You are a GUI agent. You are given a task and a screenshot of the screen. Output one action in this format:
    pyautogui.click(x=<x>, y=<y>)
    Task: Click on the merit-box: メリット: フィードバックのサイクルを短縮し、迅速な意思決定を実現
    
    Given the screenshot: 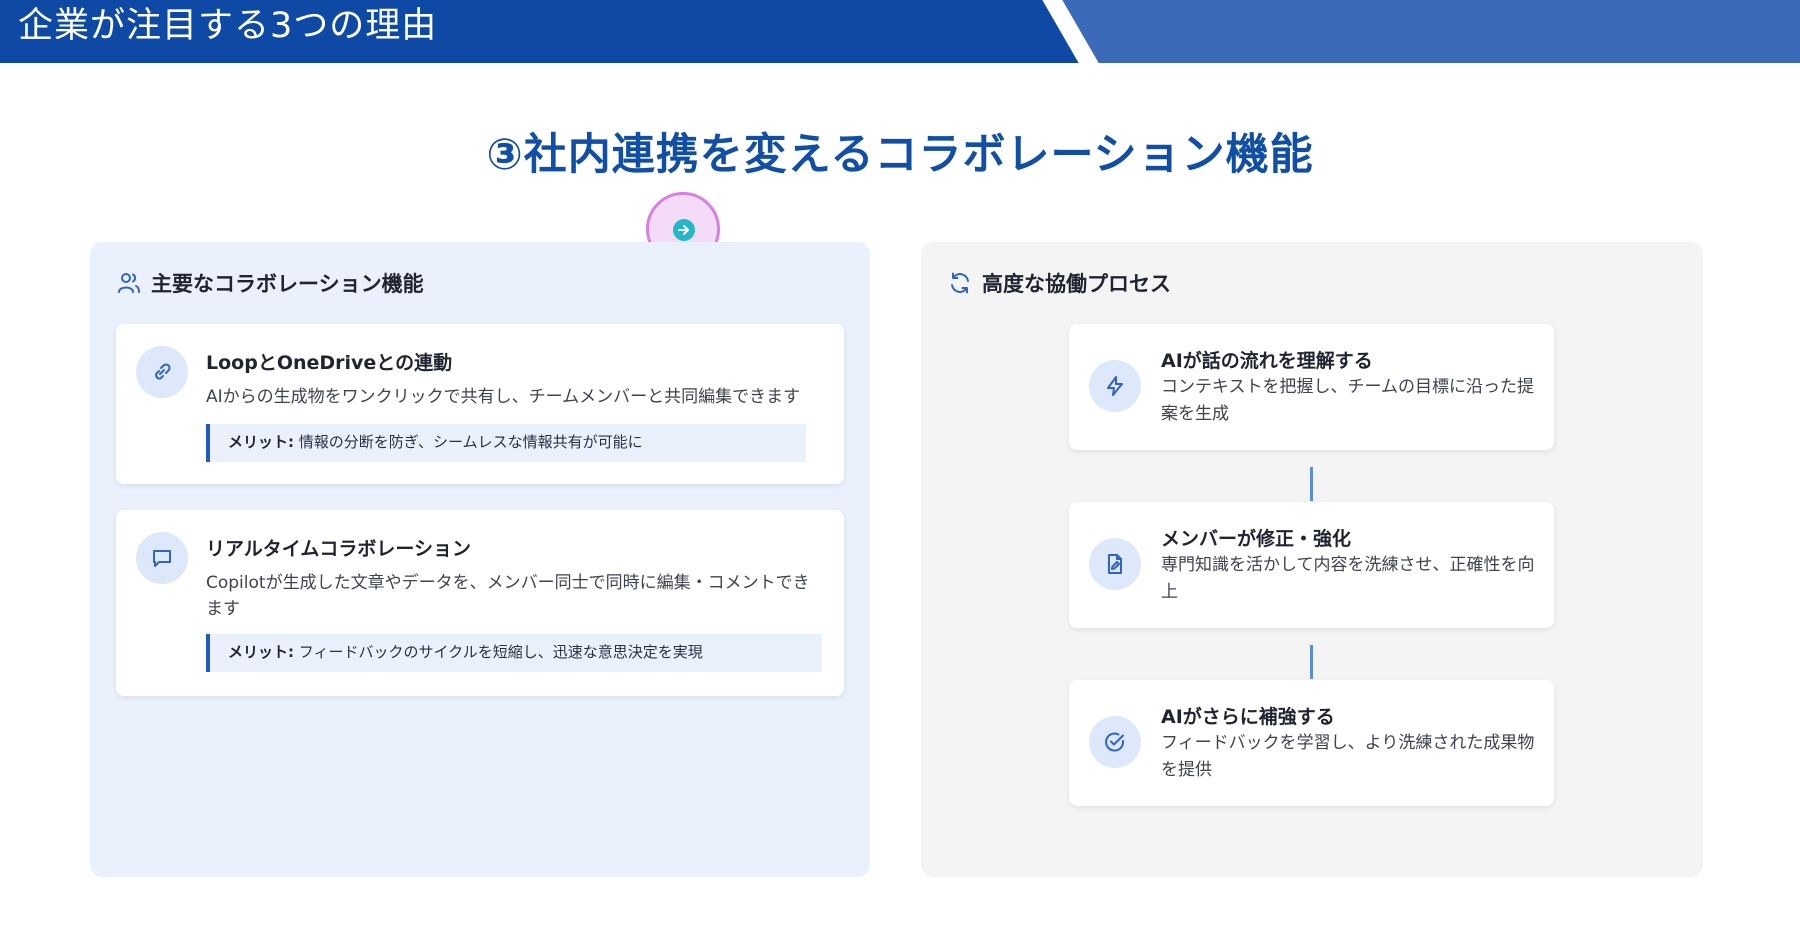 What is the action you would take?
    pyautogui.click(x=514, y=653)
    